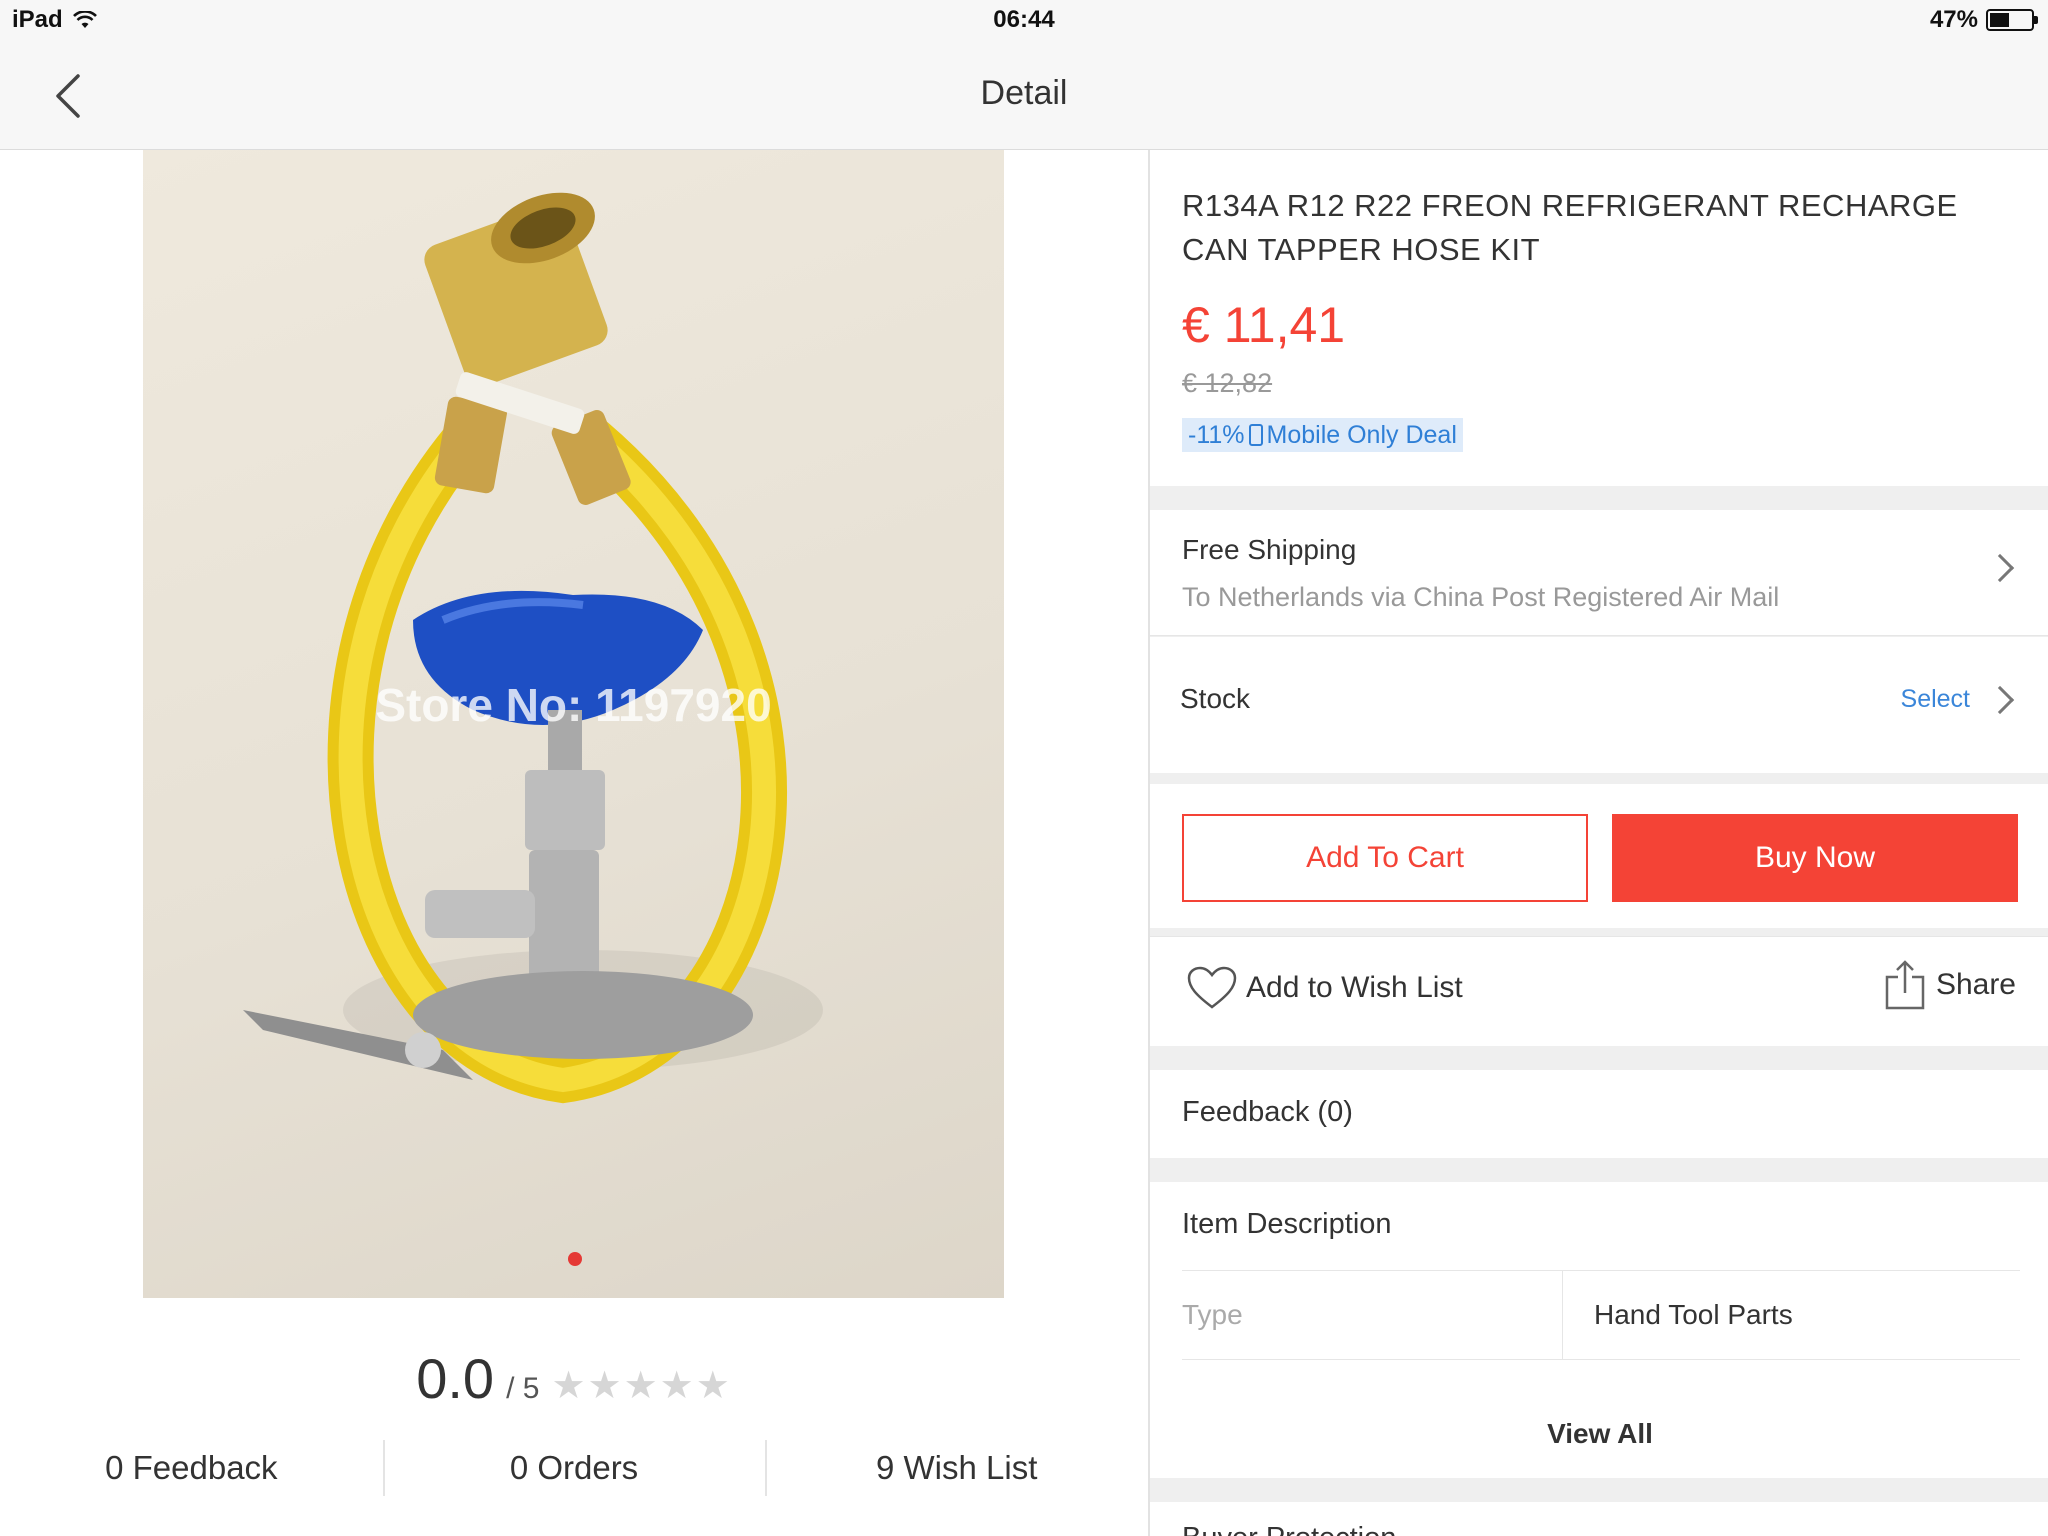 The image size is (2048, 1536). What do you see at coordinates (956, 1468) in the screenshot?
I see `stat-wish-list: 9 Wish List` at bounding box center [956, 1468].